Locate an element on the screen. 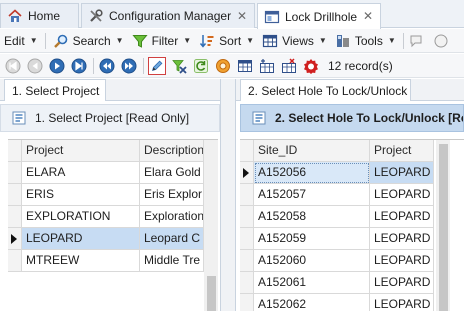 The height and width of the screenshot is (311, 464). grid-remove-button is located at coordinates (289, 66).